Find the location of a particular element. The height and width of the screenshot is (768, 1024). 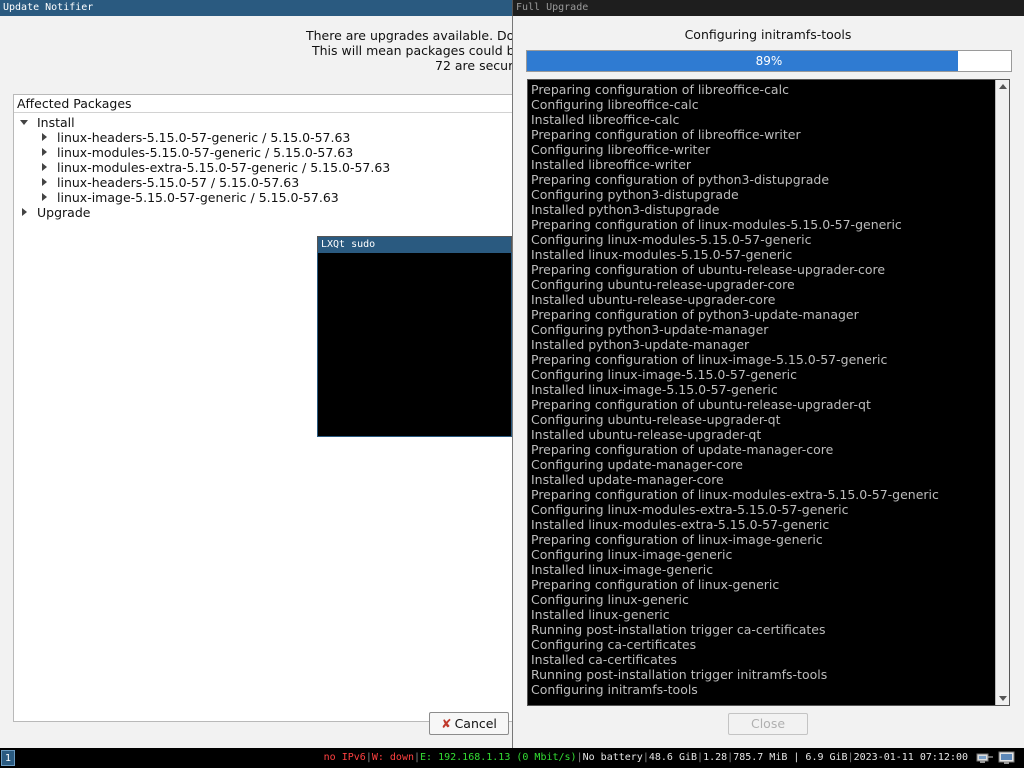

log-line: Configuring linux-image-generic is located at coordinates (632, 554).